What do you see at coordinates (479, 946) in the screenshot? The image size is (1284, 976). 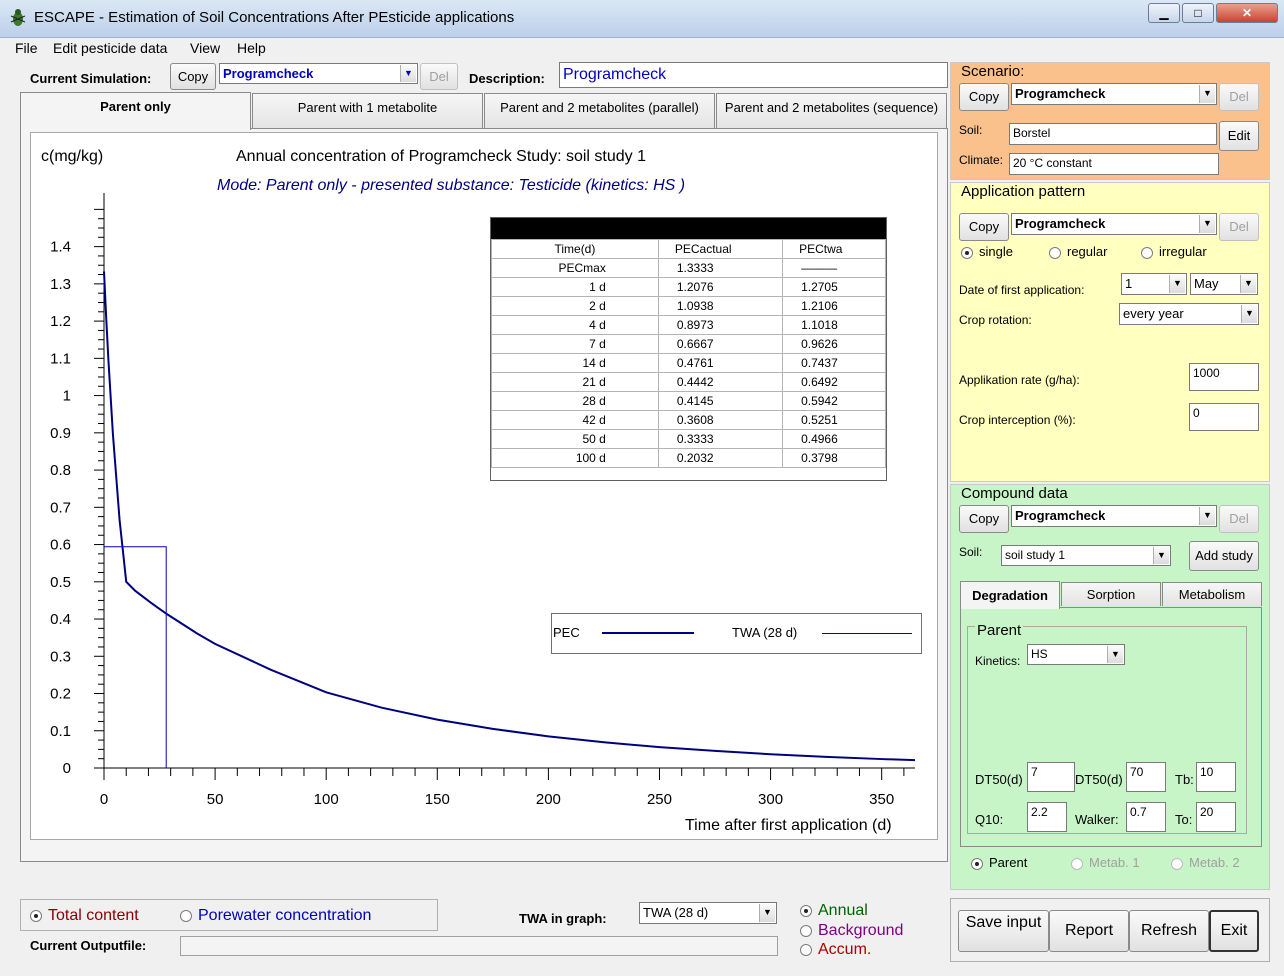 I see `current-outputfile-field` at bounding box center [479, 946].